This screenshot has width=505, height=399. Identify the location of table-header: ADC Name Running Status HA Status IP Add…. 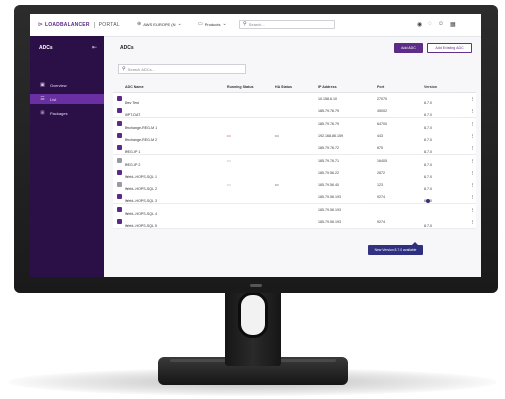
(294, 87).